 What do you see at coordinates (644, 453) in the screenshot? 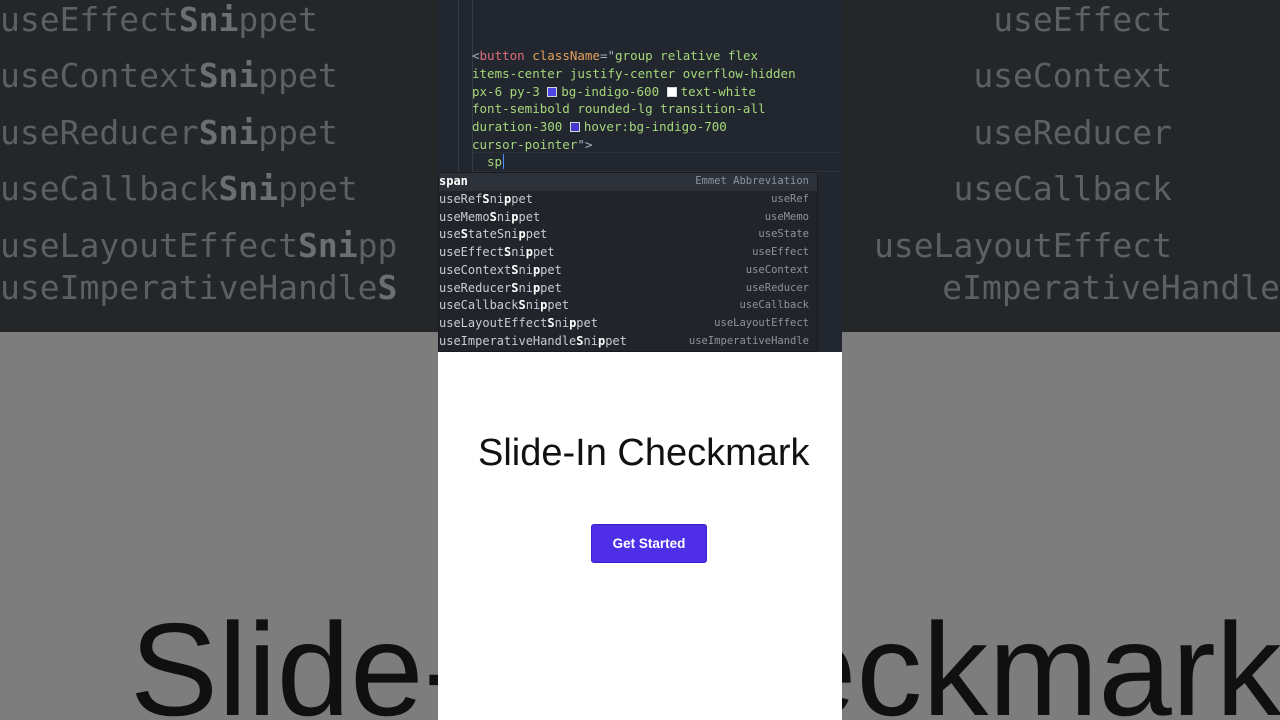
I see `page-title: Slide-In Checkmark` at bounding box center [644, 453].